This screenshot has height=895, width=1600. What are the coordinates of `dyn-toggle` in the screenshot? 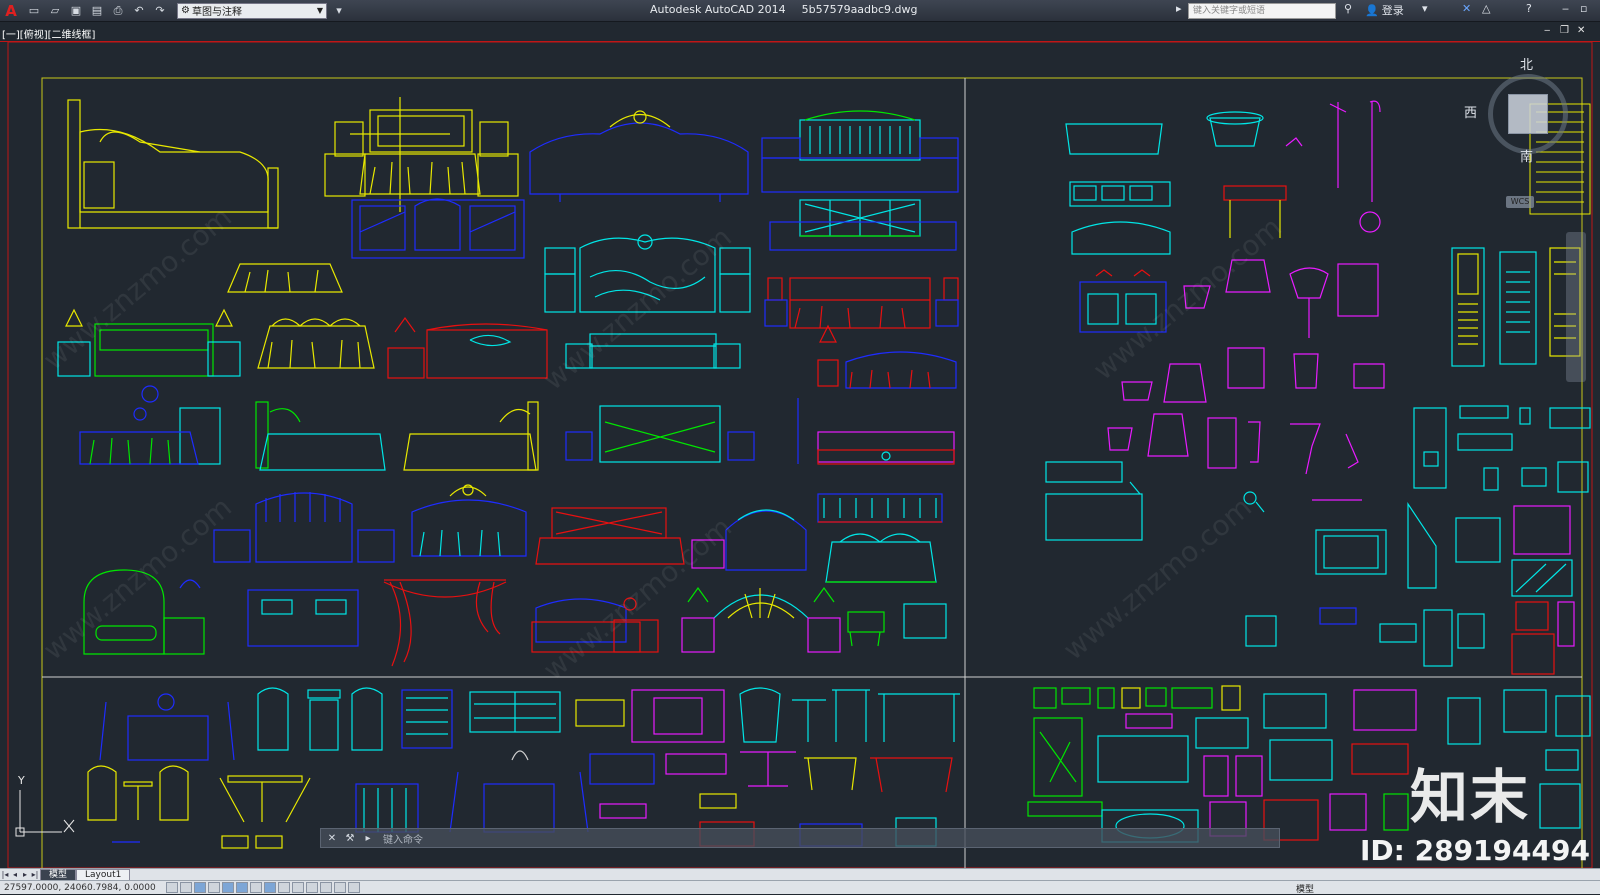 It's located at (298, 887).